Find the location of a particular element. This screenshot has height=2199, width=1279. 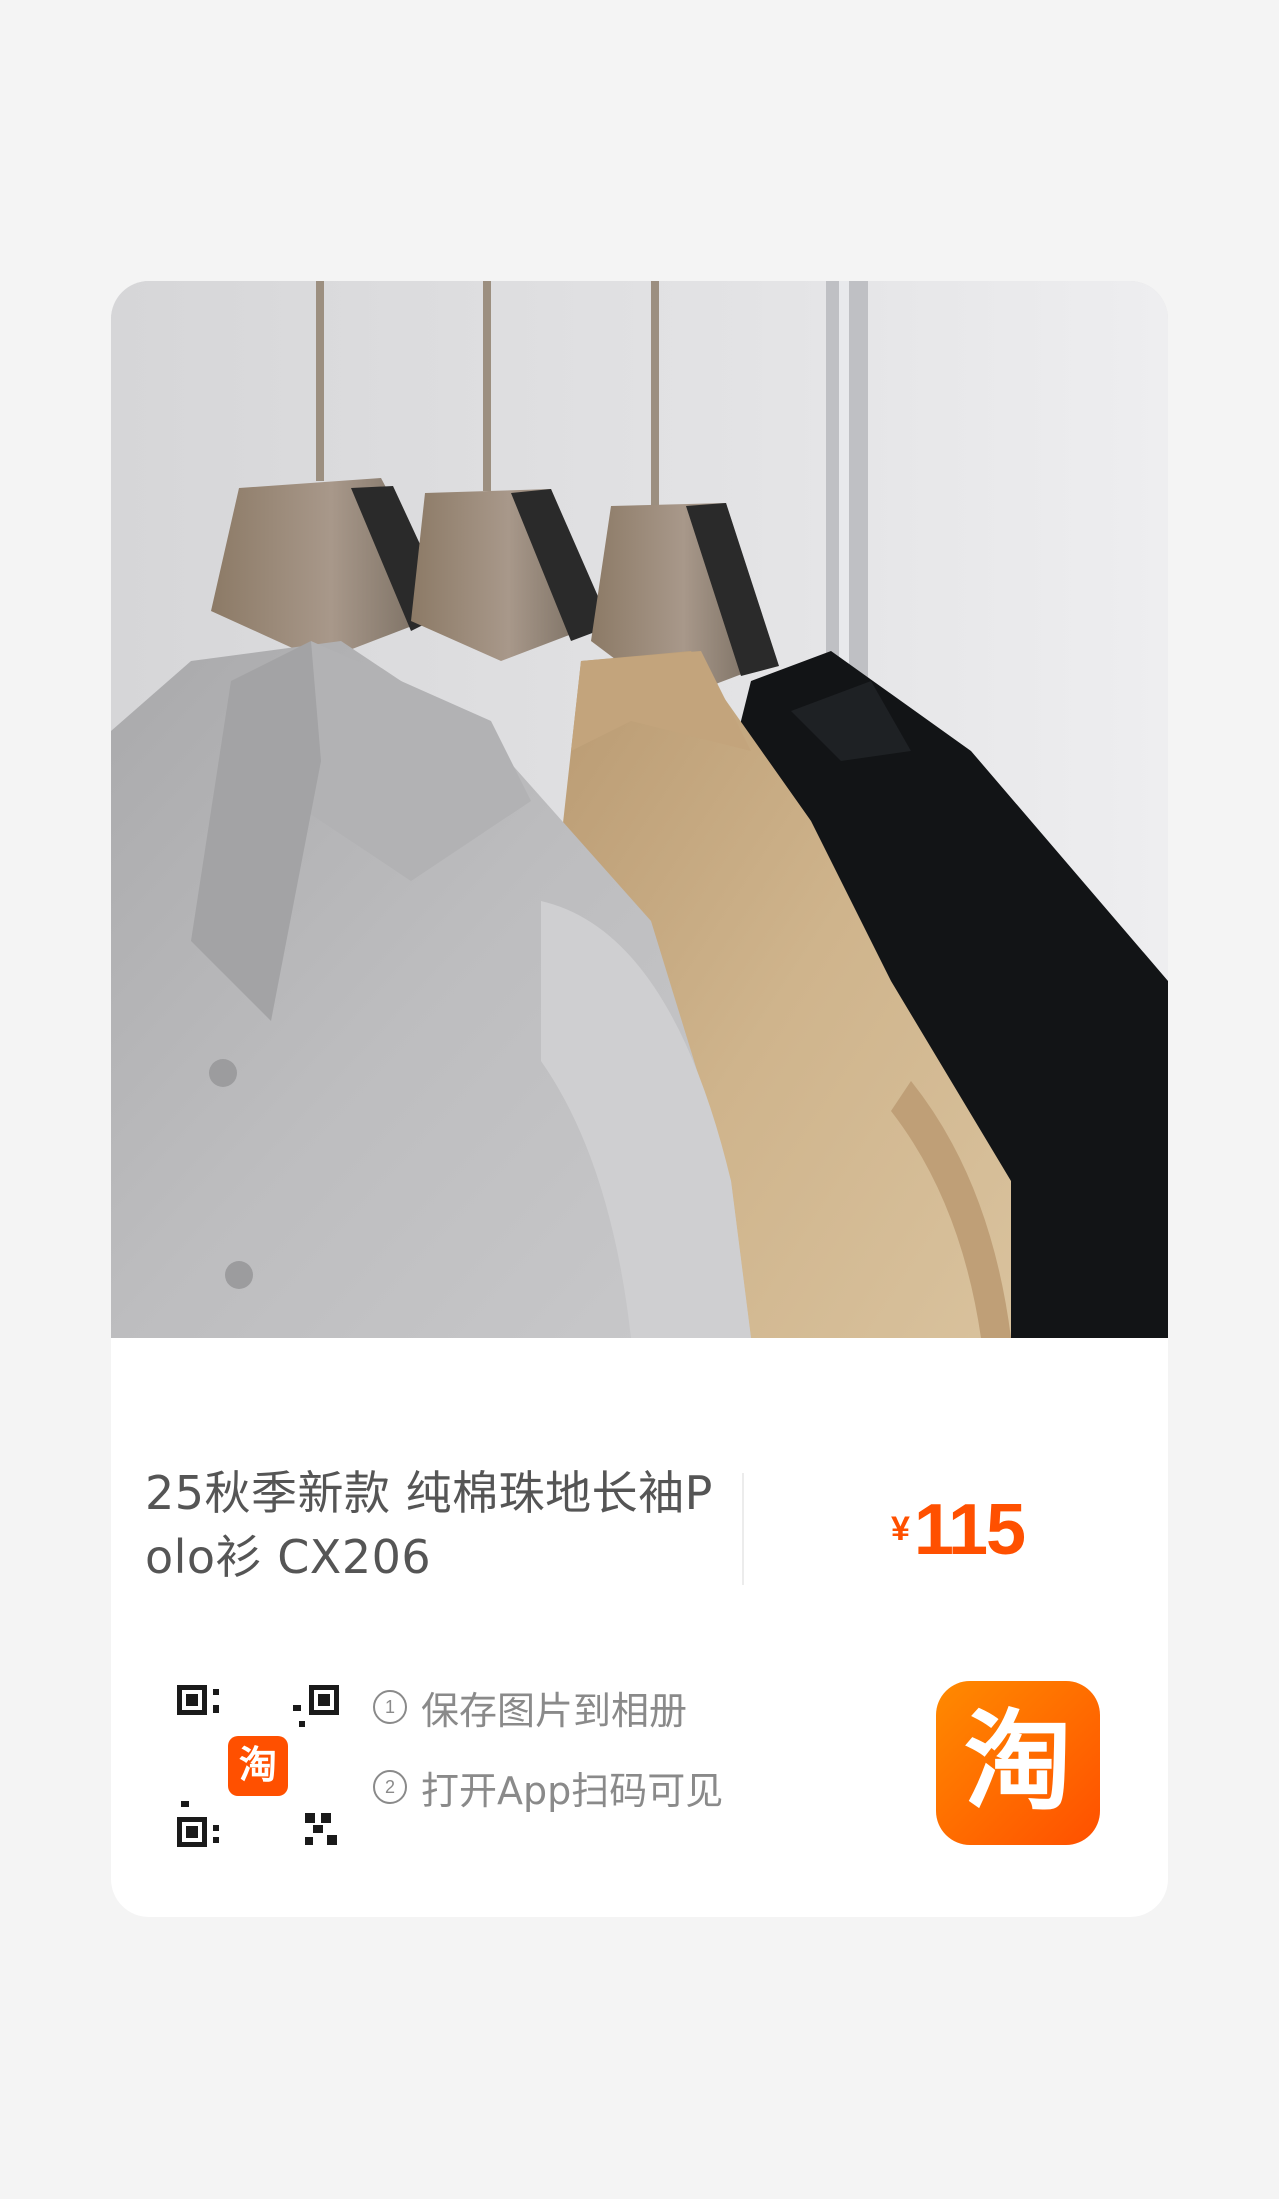

step-number: 2 is located at coordinates (390, 1787).